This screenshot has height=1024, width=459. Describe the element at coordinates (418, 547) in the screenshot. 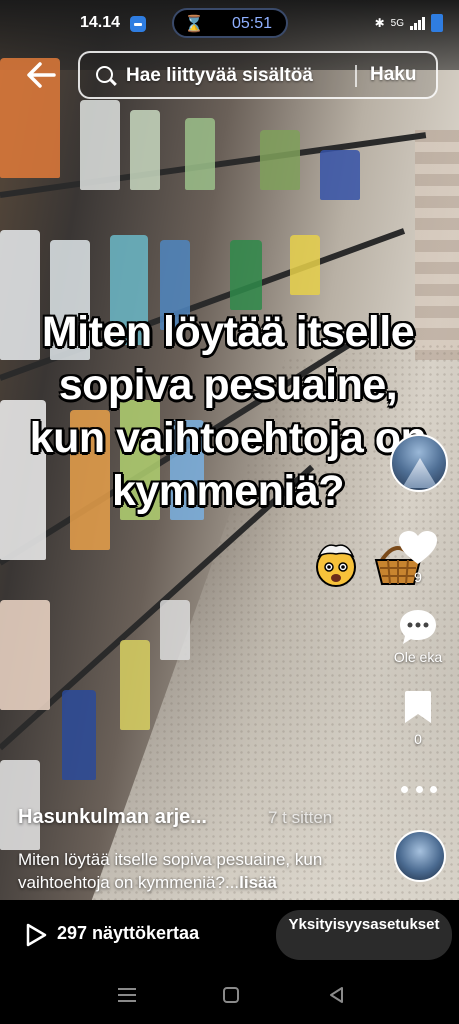

I see `heart-icon` at that location.